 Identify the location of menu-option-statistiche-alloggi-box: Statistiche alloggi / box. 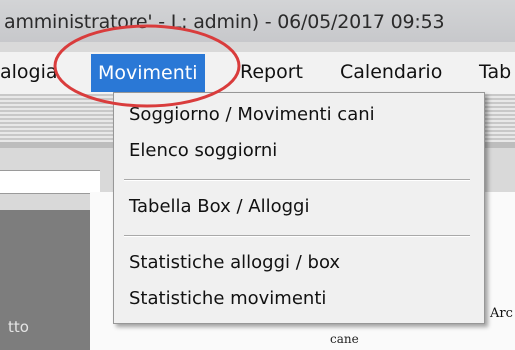
(234, 262).